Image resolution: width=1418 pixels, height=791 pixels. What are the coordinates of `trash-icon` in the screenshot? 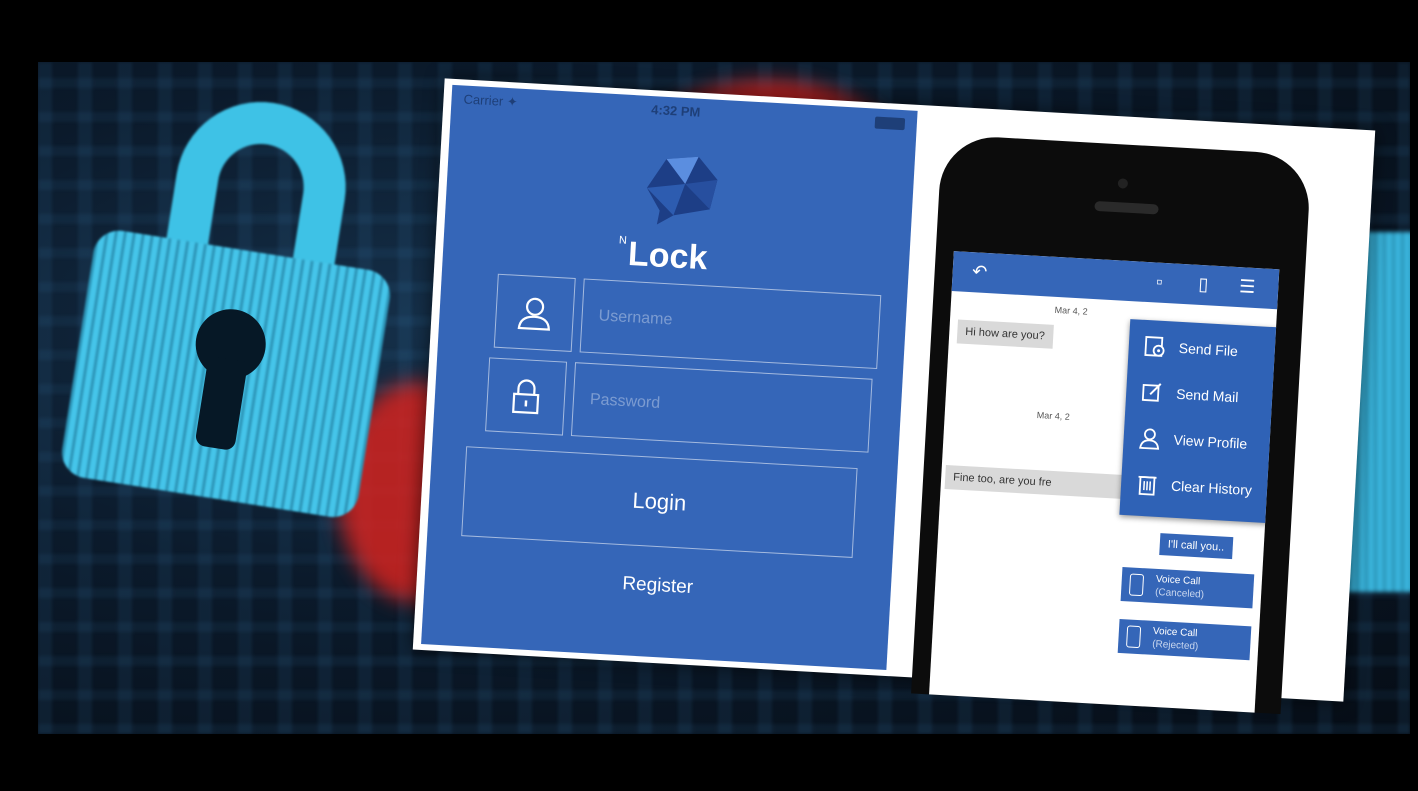 It's located at (1147, 485).